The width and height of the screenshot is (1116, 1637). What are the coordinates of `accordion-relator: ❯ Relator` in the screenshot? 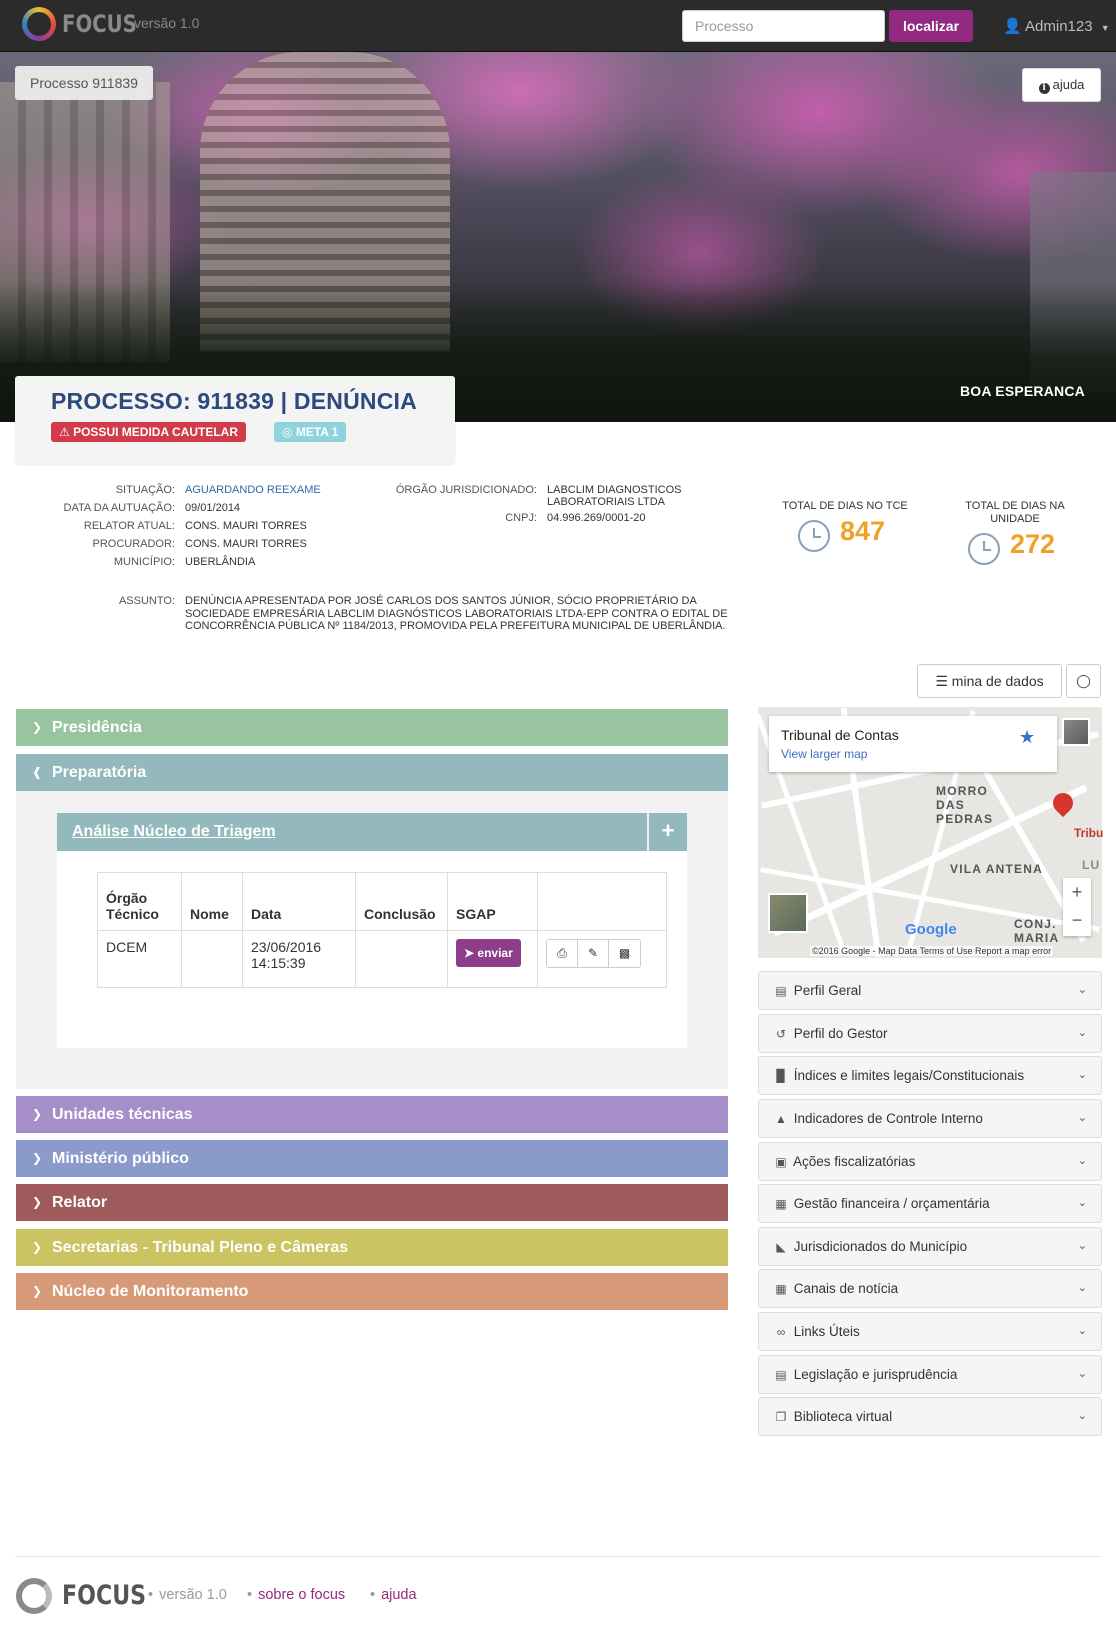 It's located at (372, 1202).